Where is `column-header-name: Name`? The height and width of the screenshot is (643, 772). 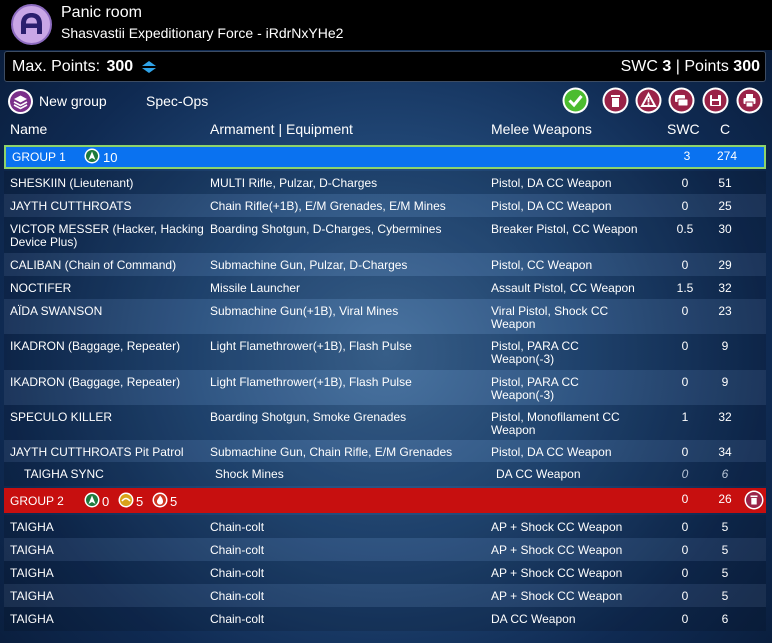
column-header-name: Name is located at coordinates (29, 129).